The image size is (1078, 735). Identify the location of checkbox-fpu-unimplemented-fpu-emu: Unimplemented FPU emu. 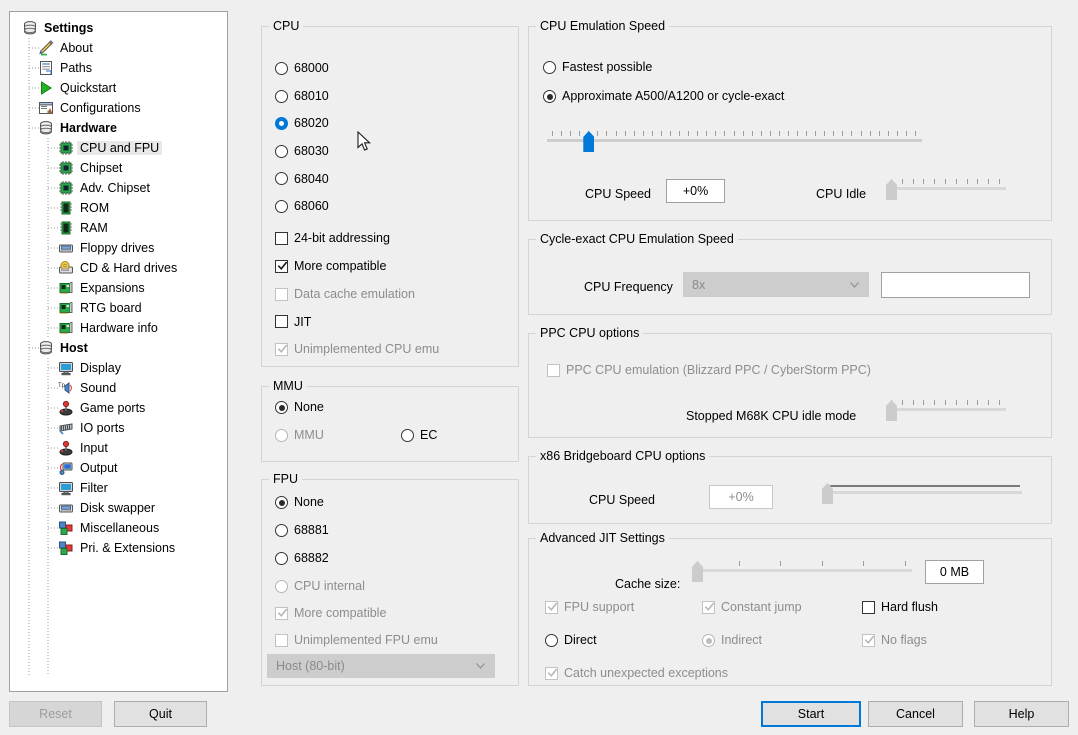
(356, 640).